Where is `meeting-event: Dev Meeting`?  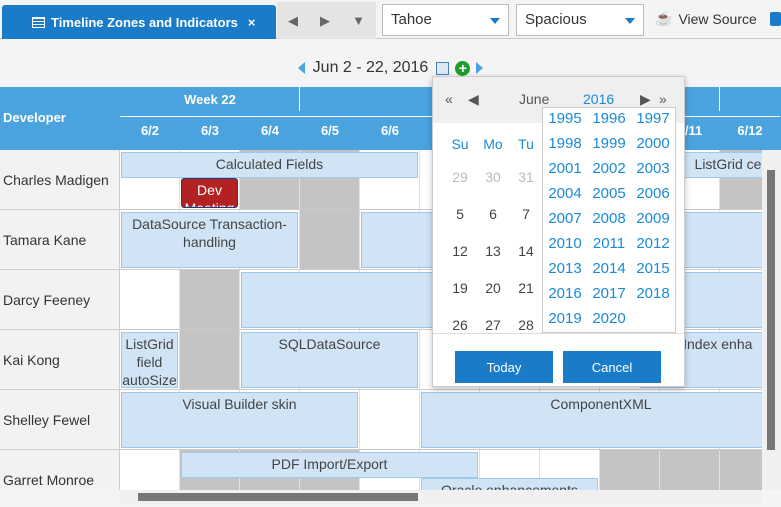
meeting-event: Dev Meeting is located at coordinates (209, 193).